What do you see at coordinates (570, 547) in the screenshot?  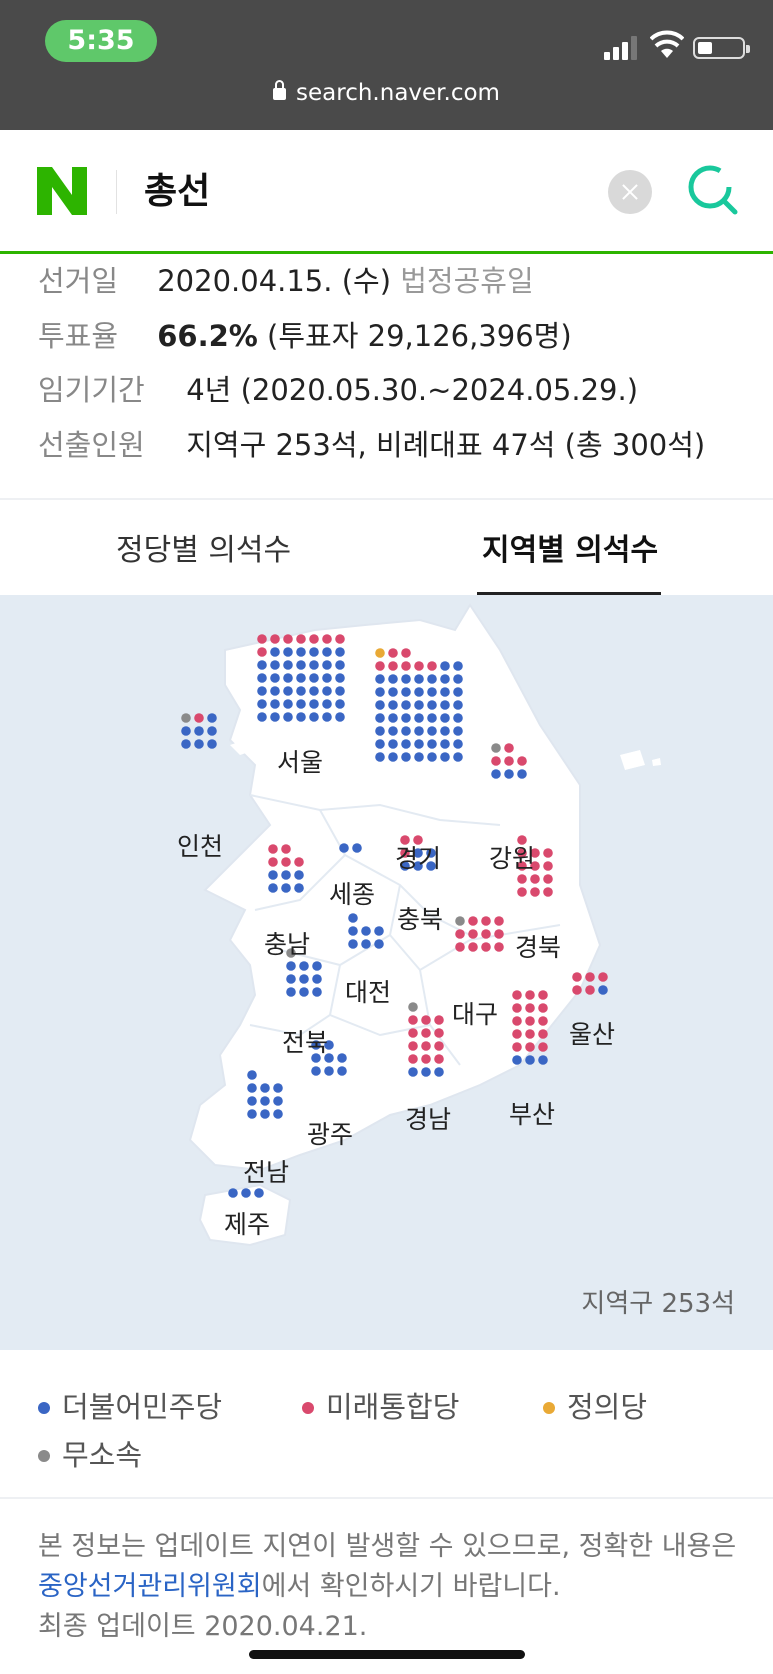 I see `tab-region-seats: 지역별 의석수` at bounding box center [570, 547].